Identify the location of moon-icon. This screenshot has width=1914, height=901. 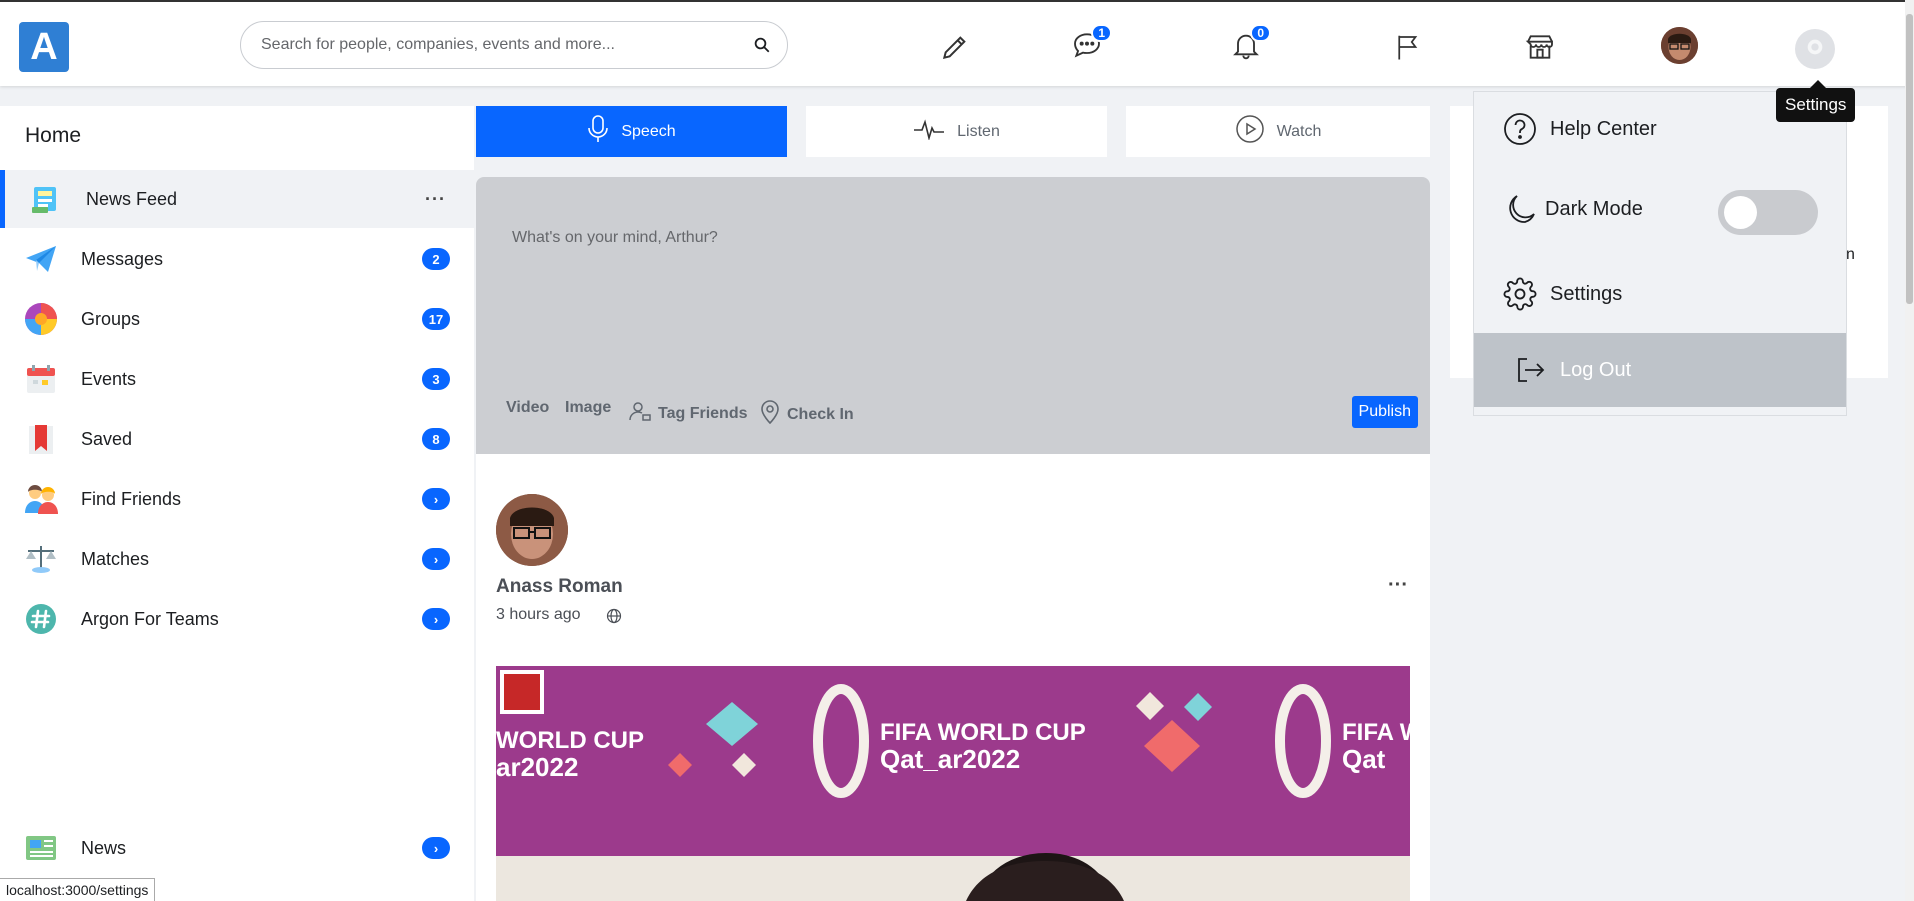
(1520, 209).